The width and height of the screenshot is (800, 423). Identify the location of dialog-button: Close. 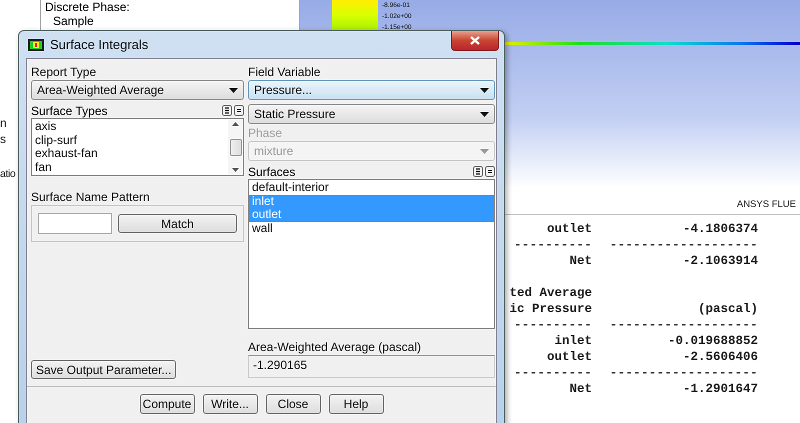
(293, 404).